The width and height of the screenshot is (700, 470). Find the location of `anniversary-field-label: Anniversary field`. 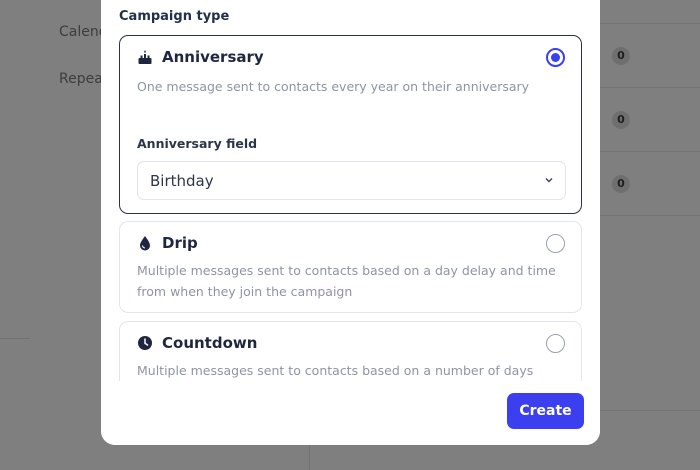

anniversary-field-label: Anniversary field is located at coordinates (197, 143).